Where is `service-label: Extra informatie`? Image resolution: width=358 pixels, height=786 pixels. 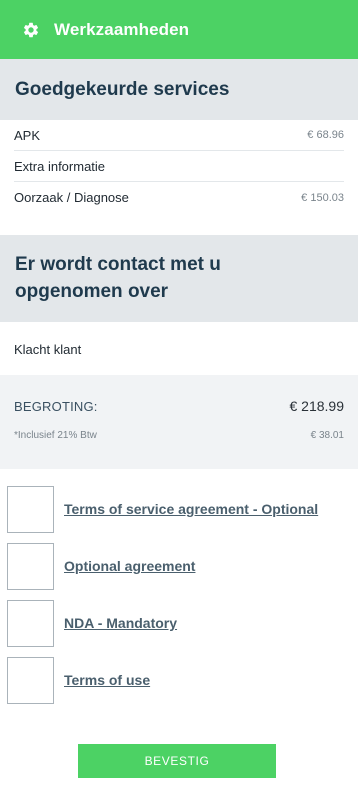 service-label: Extra informatie is located at coordinates (60, 166).